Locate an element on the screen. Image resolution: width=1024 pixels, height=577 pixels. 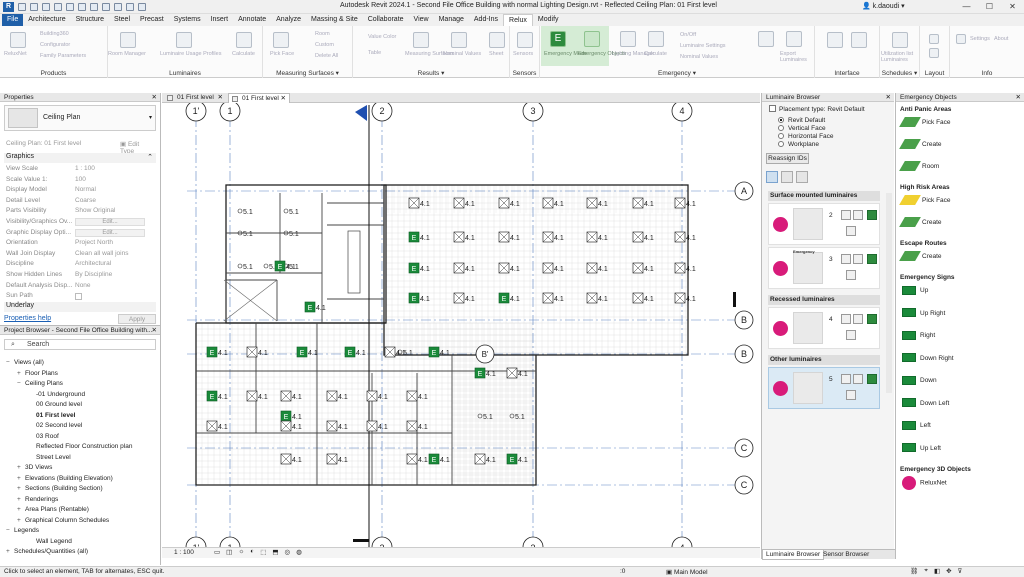
emergency-mode-icon: E is located at coordinates (558, 39).